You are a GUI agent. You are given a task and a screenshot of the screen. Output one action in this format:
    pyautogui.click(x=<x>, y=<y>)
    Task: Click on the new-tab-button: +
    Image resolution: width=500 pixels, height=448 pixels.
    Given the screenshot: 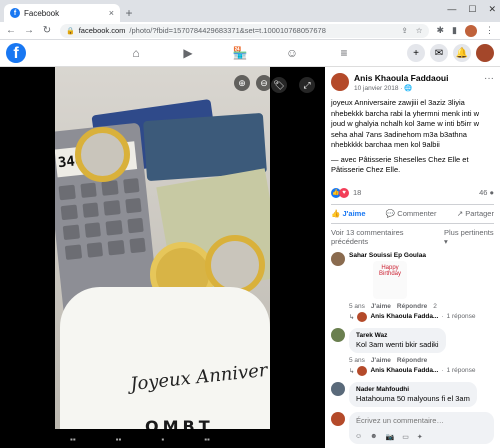 What is the action you would take?
    pyautogui.click(x=129, y=13)
    